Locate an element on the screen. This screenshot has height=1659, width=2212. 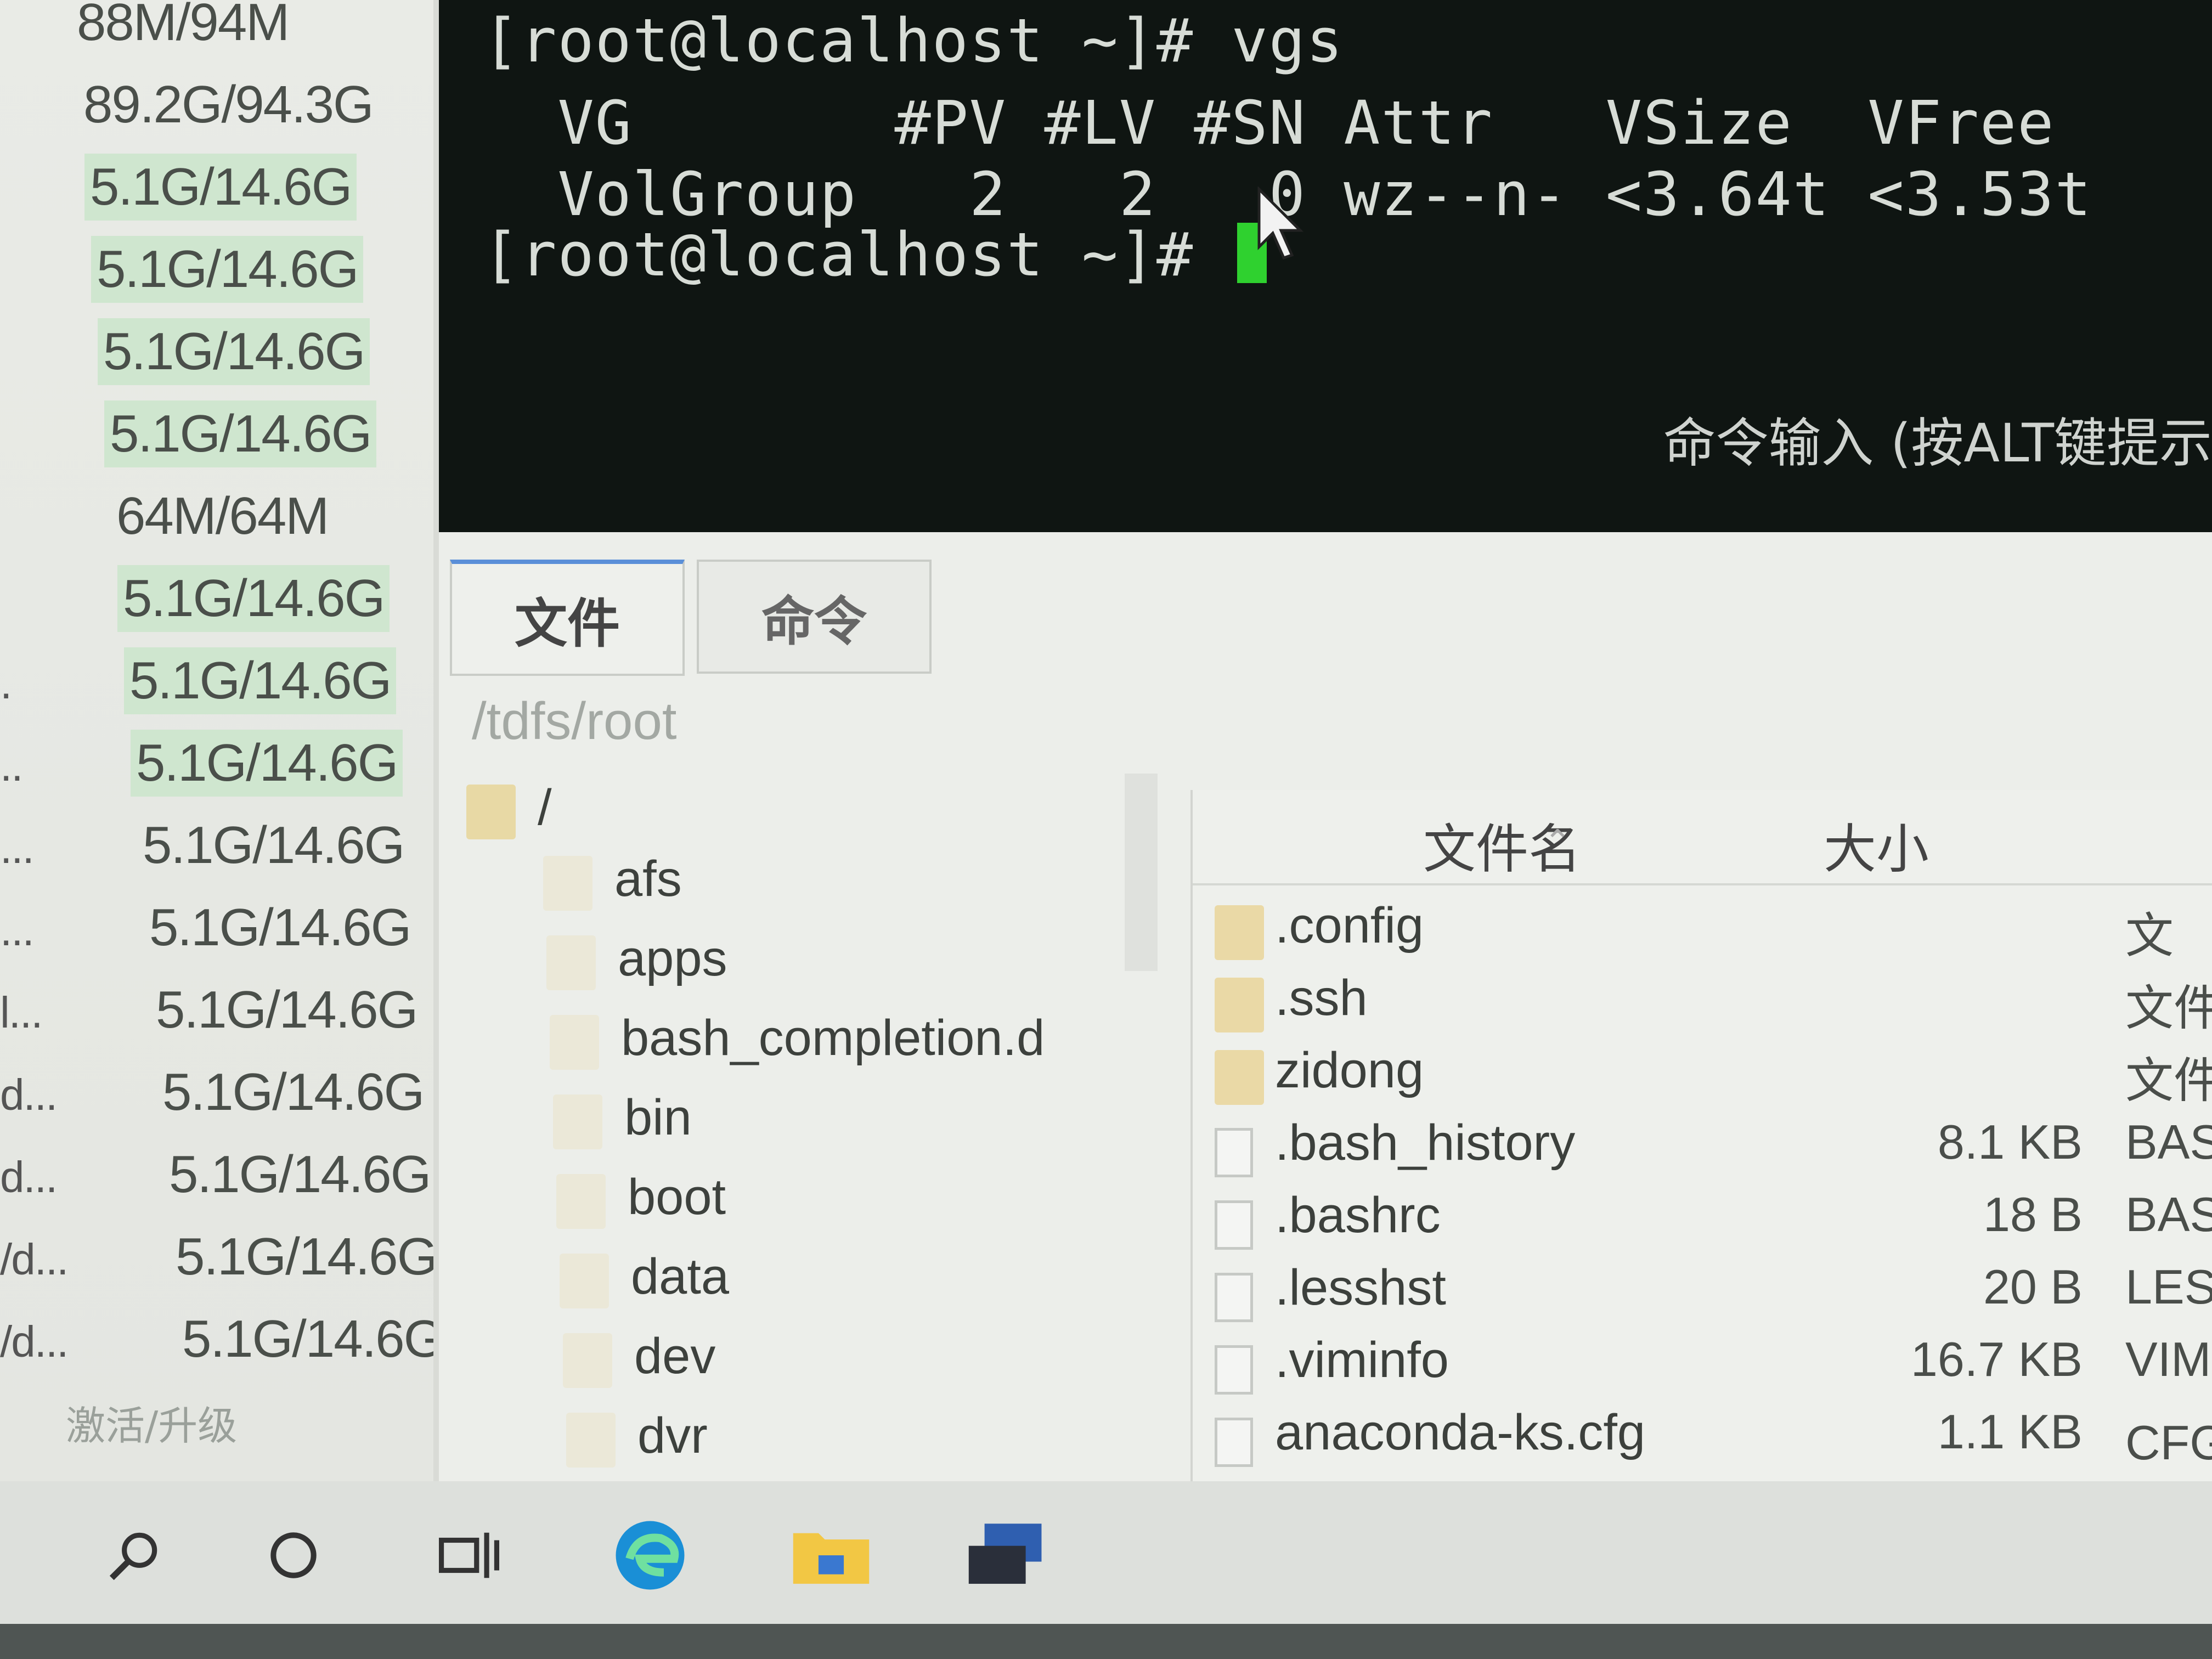
edge-browser-icon is located at coordinates (650, 1555).